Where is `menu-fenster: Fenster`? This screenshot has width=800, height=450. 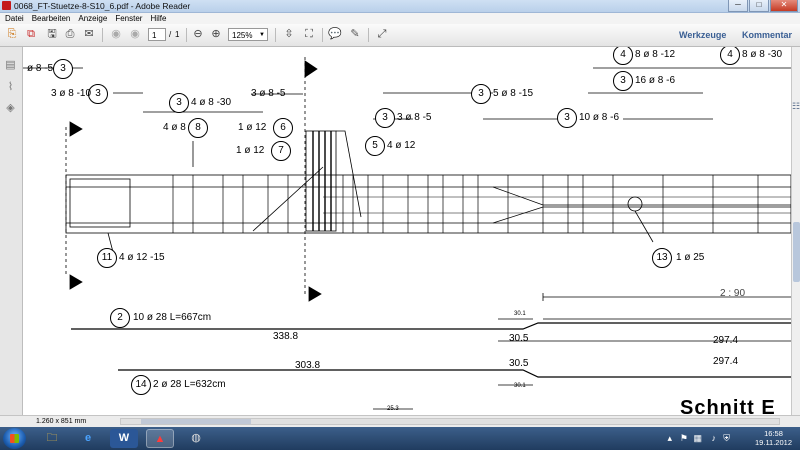
menu-fenster: Fenster is located at coordinates (128, 18).